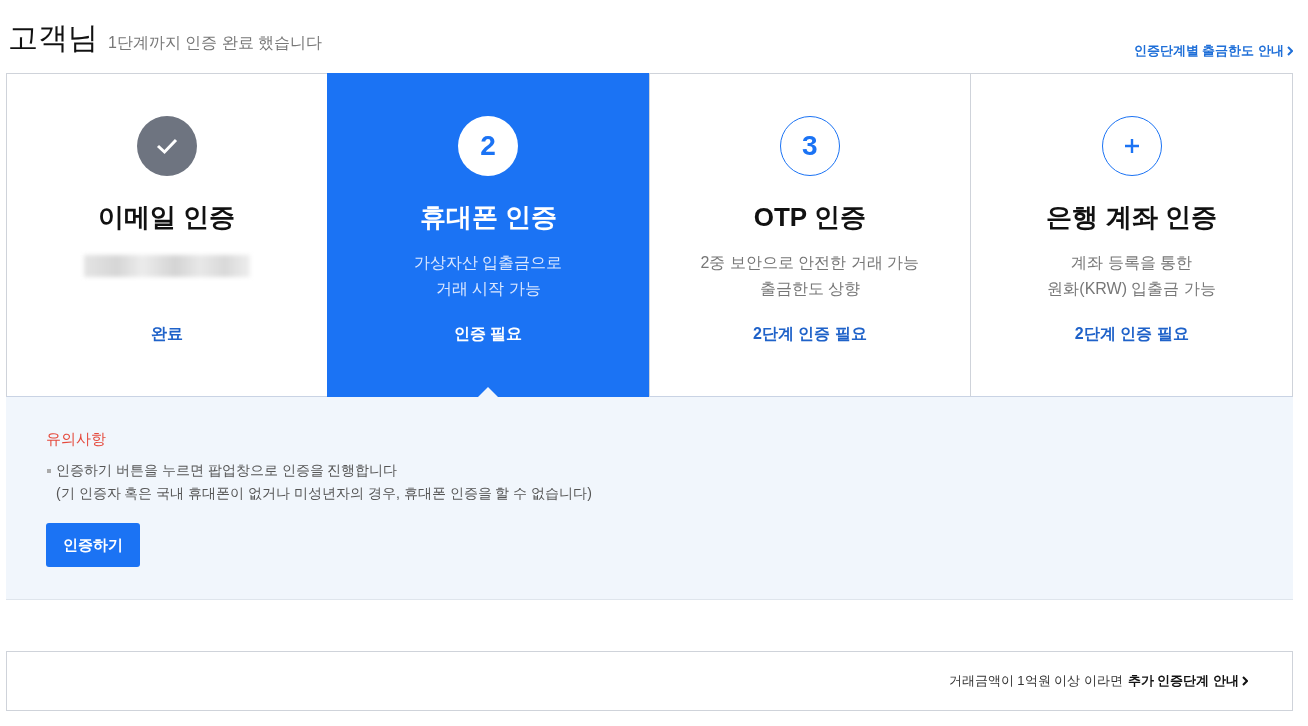 The image size is (1308, 726). What do you see at coordinates (1131, 289) in the screenshot?
I see `step-description: 원화(KRW) 입출금 가능` at bounding box center [1131, 289].